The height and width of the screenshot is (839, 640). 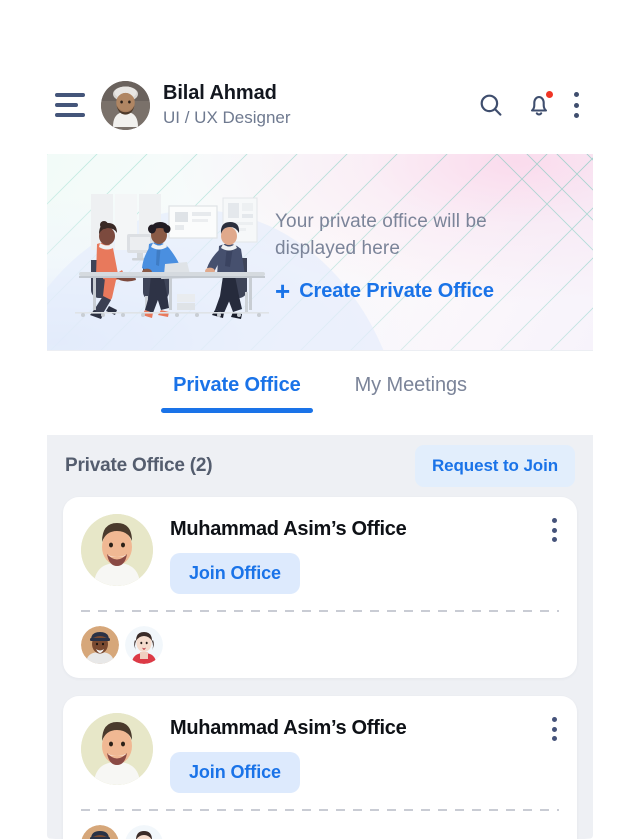 I want to click on user-photo, so click(x=125, y=105).